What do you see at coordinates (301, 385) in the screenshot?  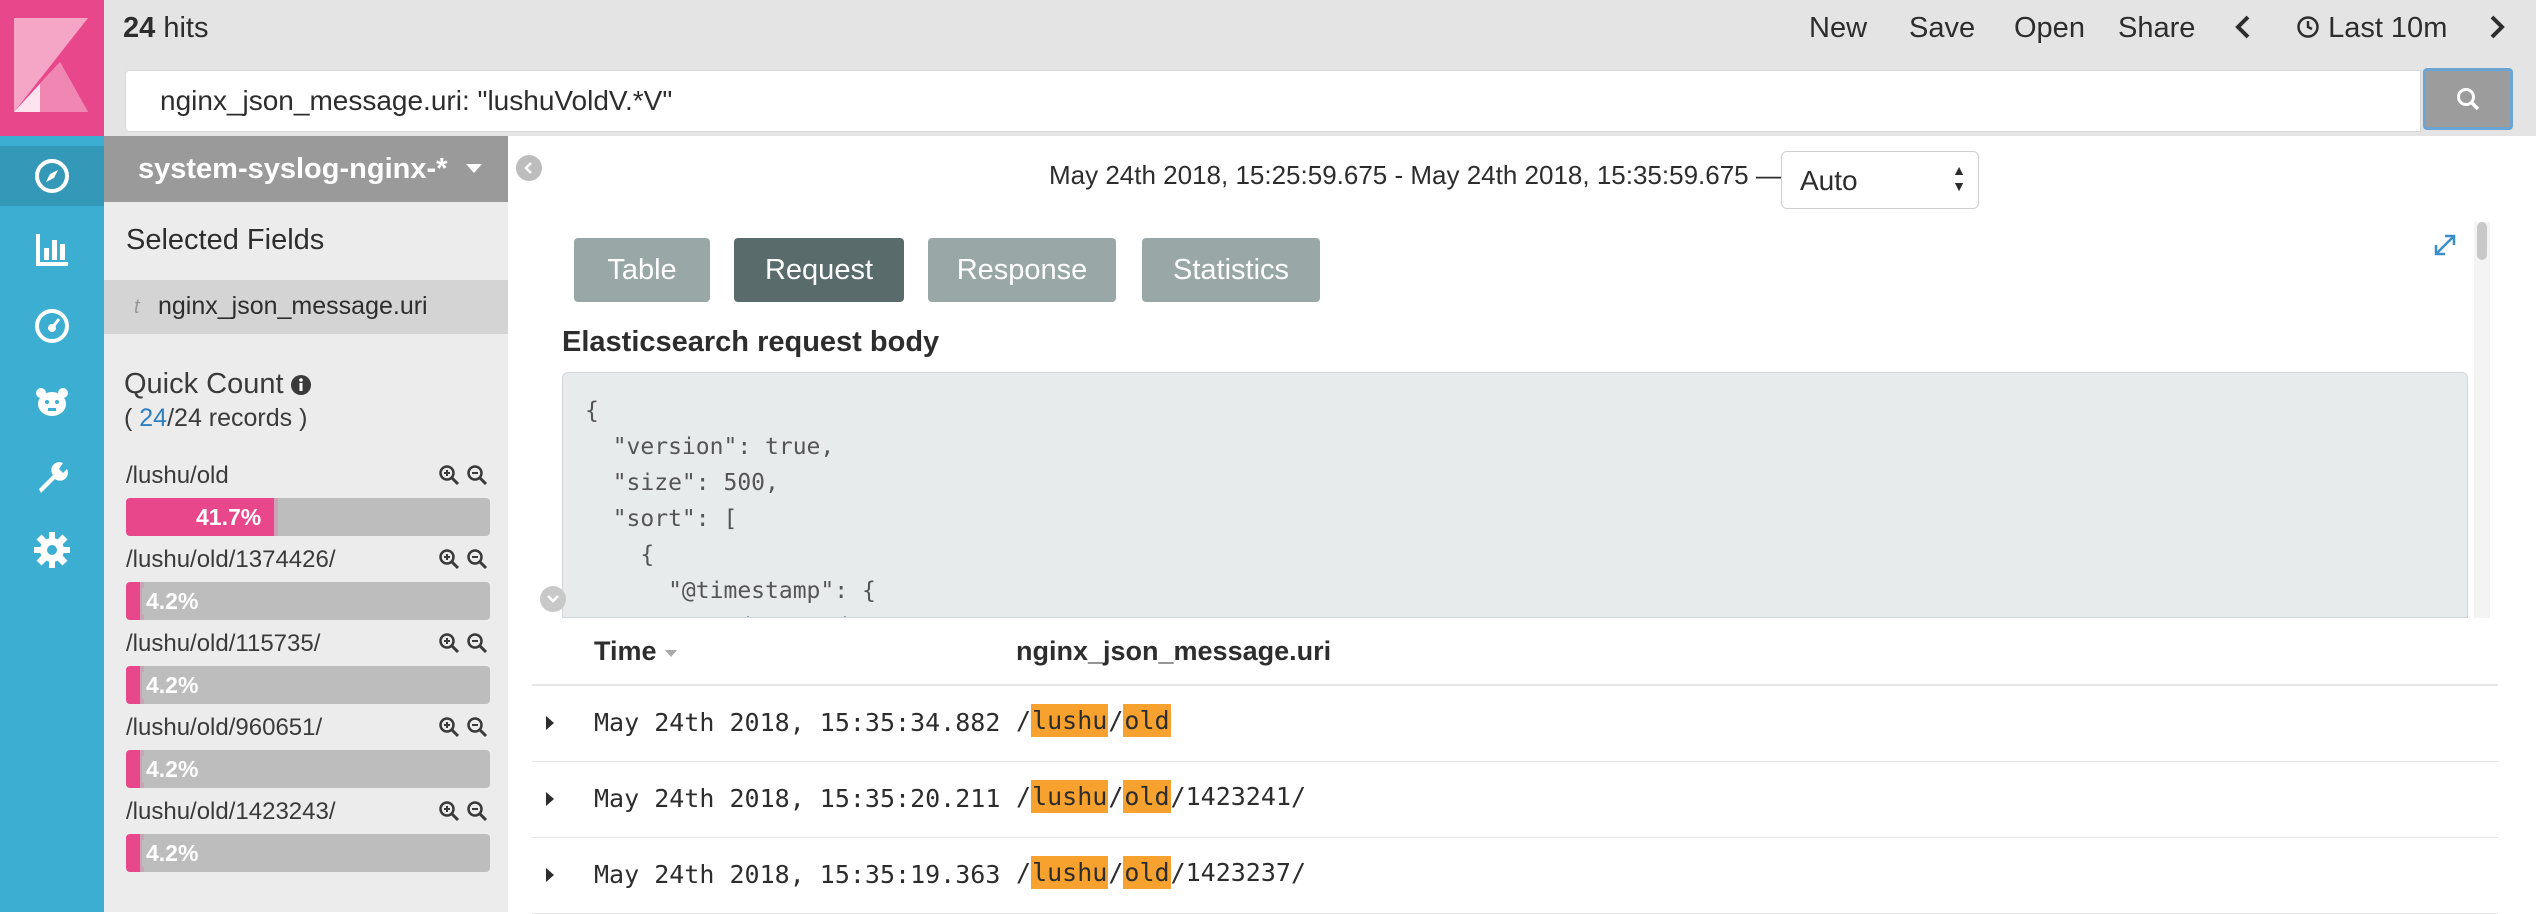 I see `info-icon` at bounding box center [301, 385].